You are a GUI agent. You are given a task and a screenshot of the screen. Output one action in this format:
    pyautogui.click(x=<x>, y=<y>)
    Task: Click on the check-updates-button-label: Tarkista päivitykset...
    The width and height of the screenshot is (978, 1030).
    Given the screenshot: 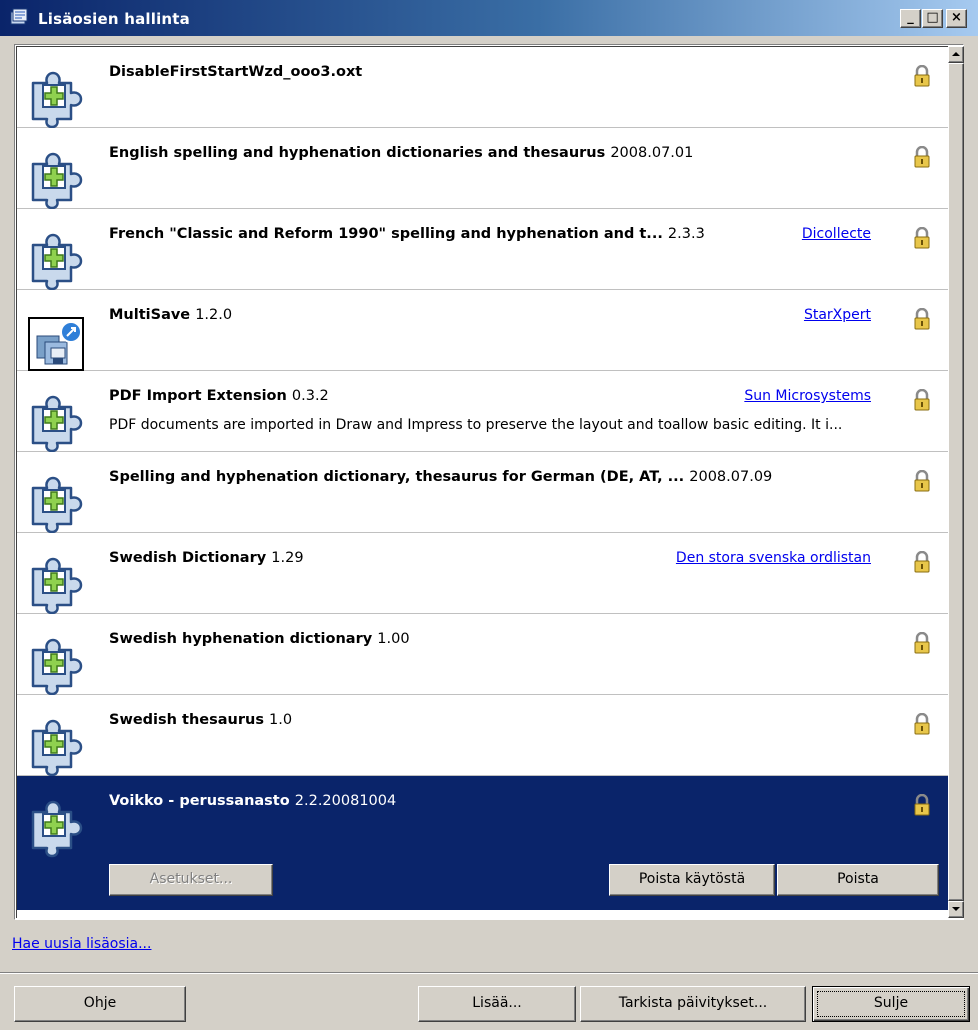 What is the action you would take?
    pyautogui.click(x=693, y=1003)
    